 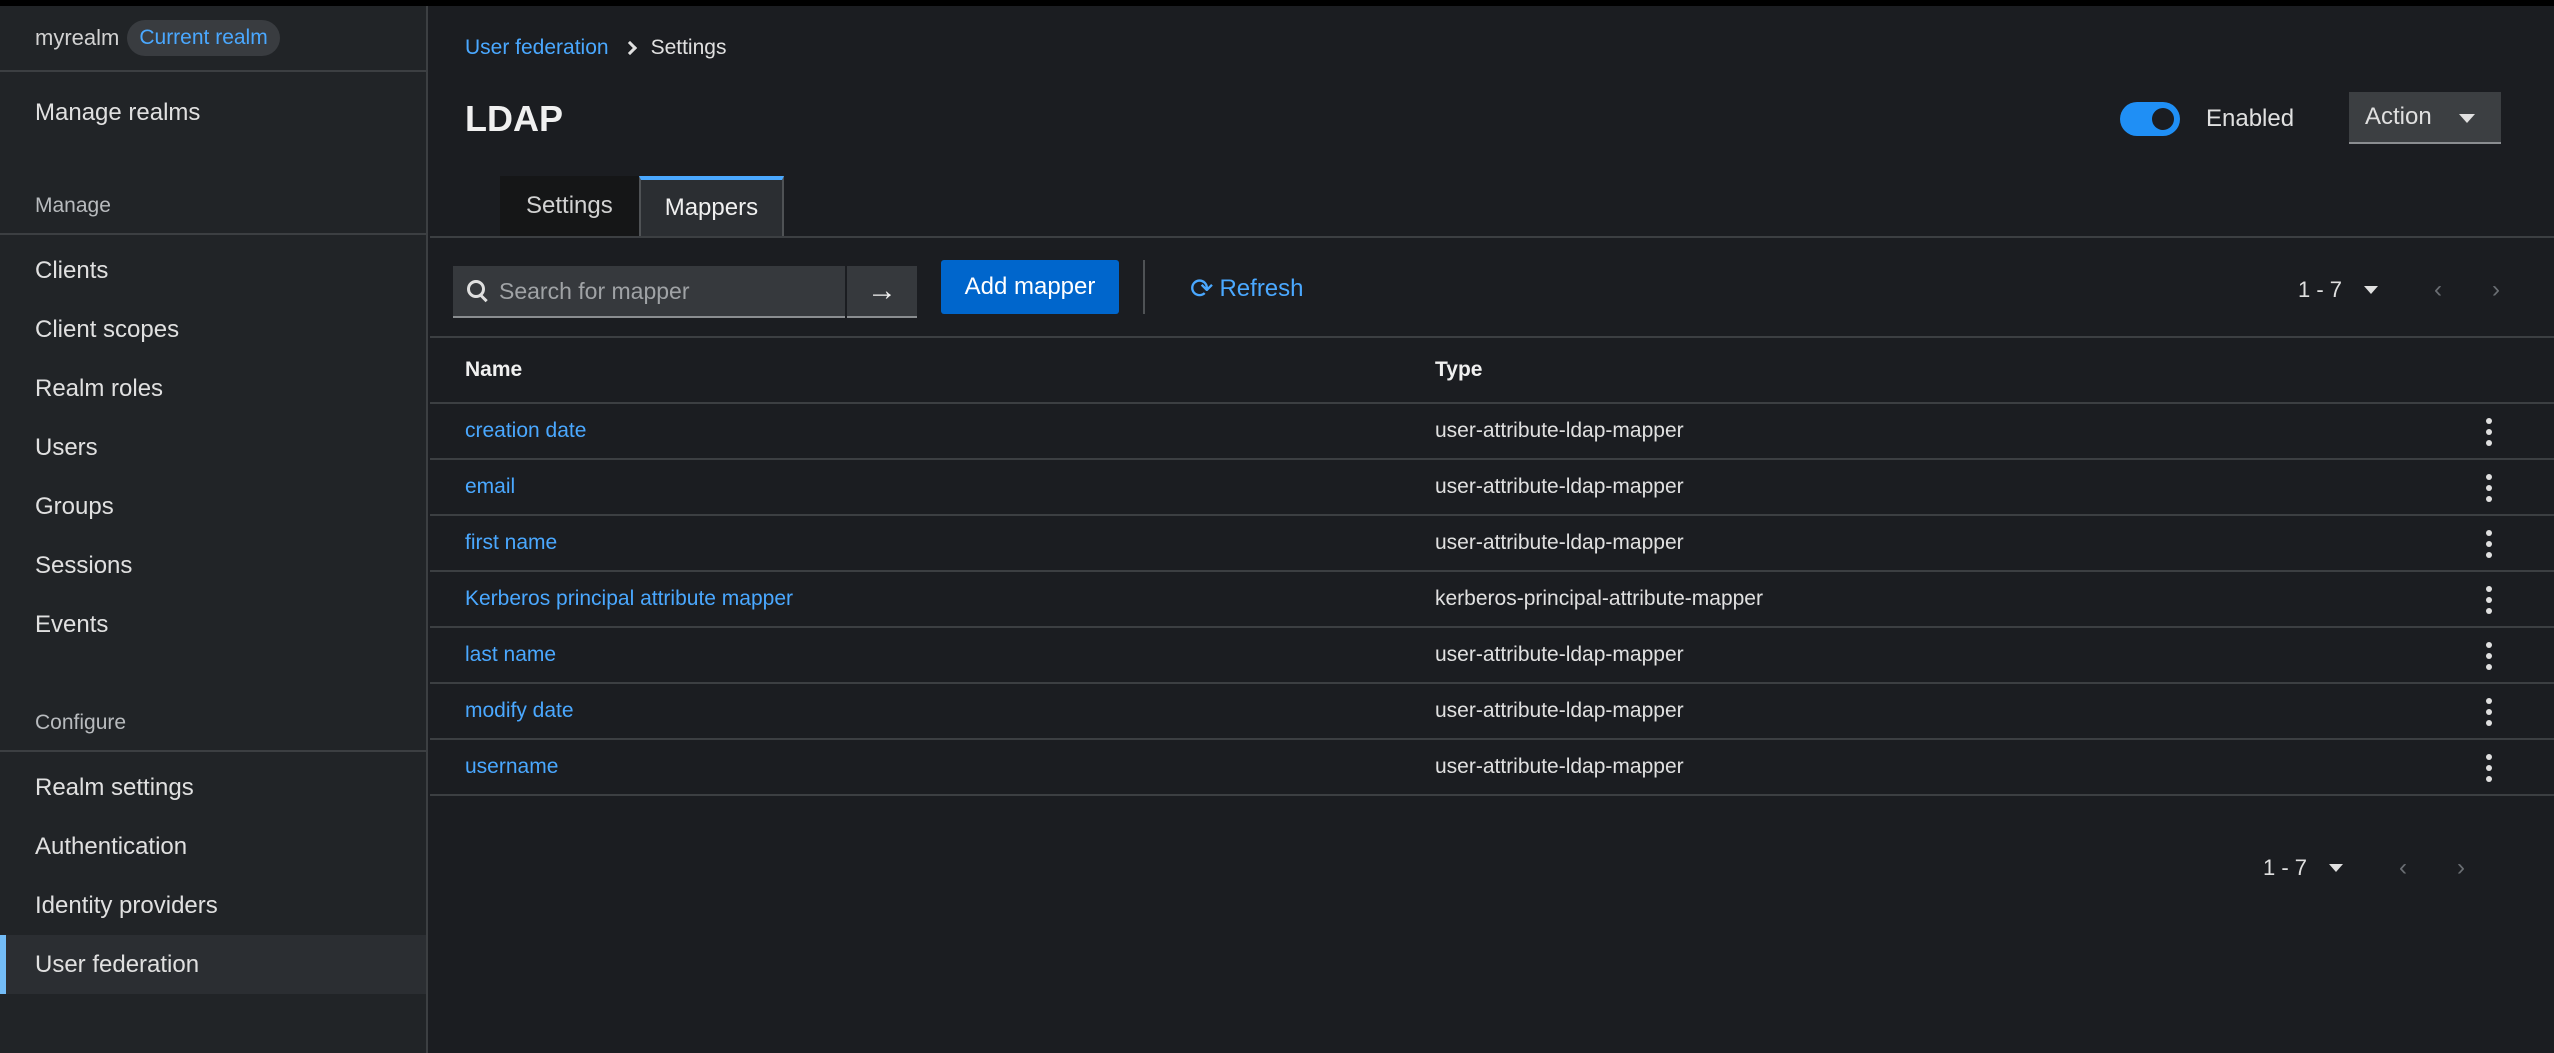 I want to click on sidebar-section-manage: Manage, so click(x=213, y=207).